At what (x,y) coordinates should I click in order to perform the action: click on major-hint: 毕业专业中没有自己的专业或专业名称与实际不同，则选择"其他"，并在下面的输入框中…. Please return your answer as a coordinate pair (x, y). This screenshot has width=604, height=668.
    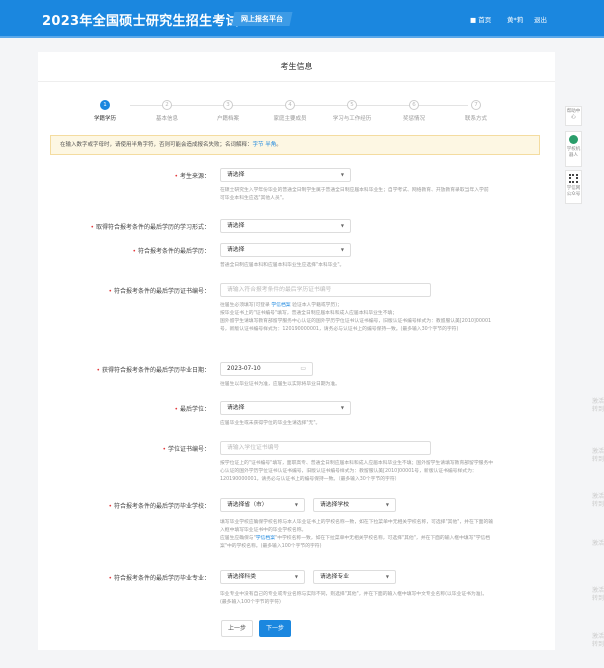
    Looking at the image, I should click on (354, 598).